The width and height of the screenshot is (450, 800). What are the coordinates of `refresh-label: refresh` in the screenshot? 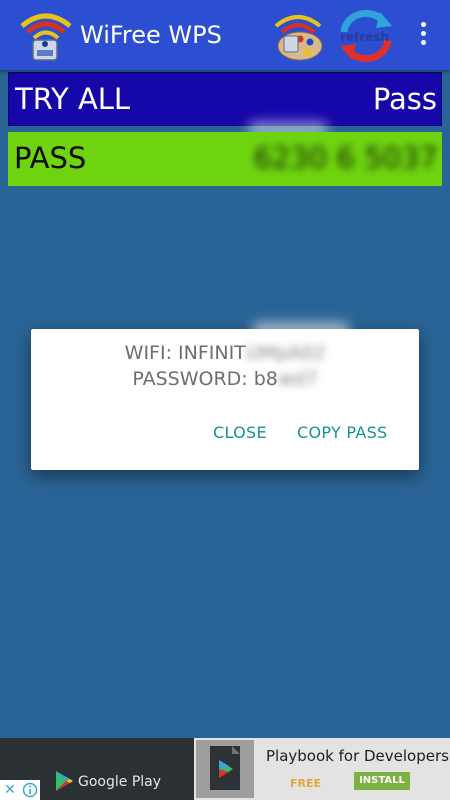 It's located at (364, 37).